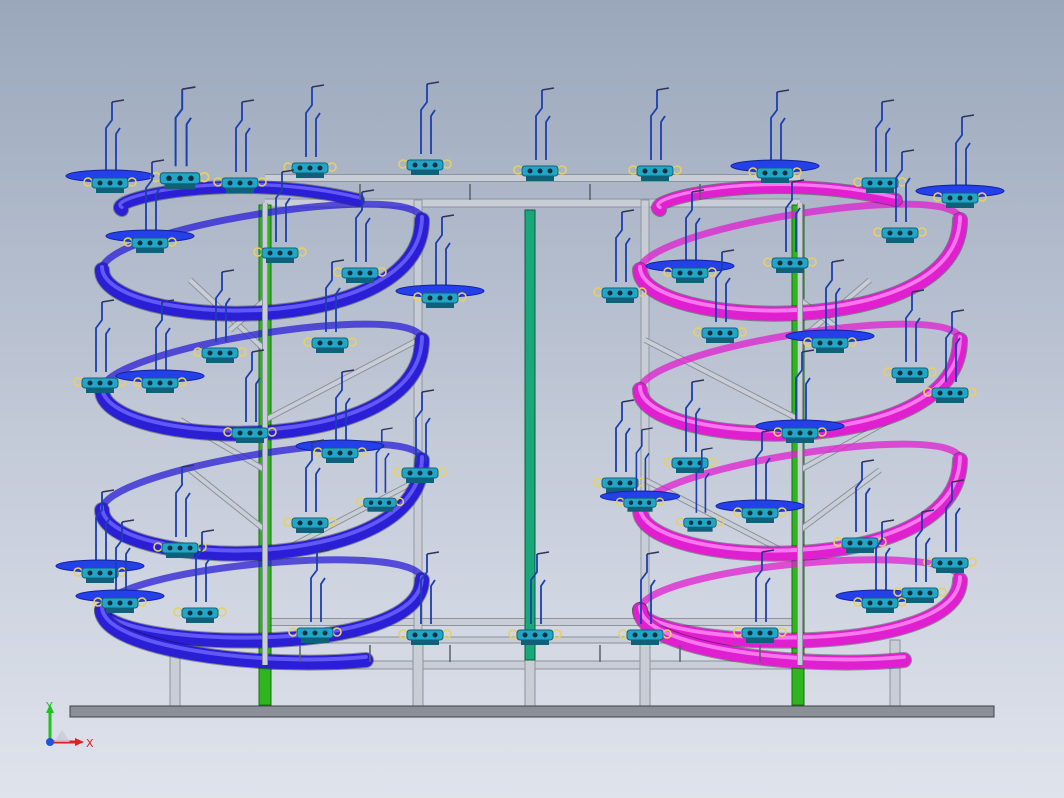 This screenshot has height=798, width=1064. Describe the element at coordinates (62, 736) in the screenshot. I see `triad-plane-icon` at that location.